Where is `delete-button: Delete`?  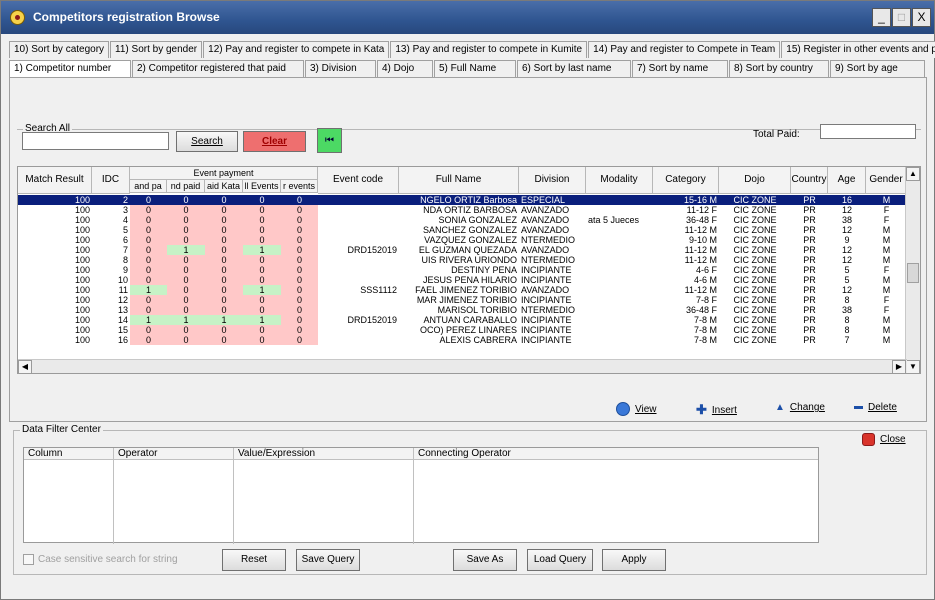
delete-button: Delete is located at coordinates (875, 407).